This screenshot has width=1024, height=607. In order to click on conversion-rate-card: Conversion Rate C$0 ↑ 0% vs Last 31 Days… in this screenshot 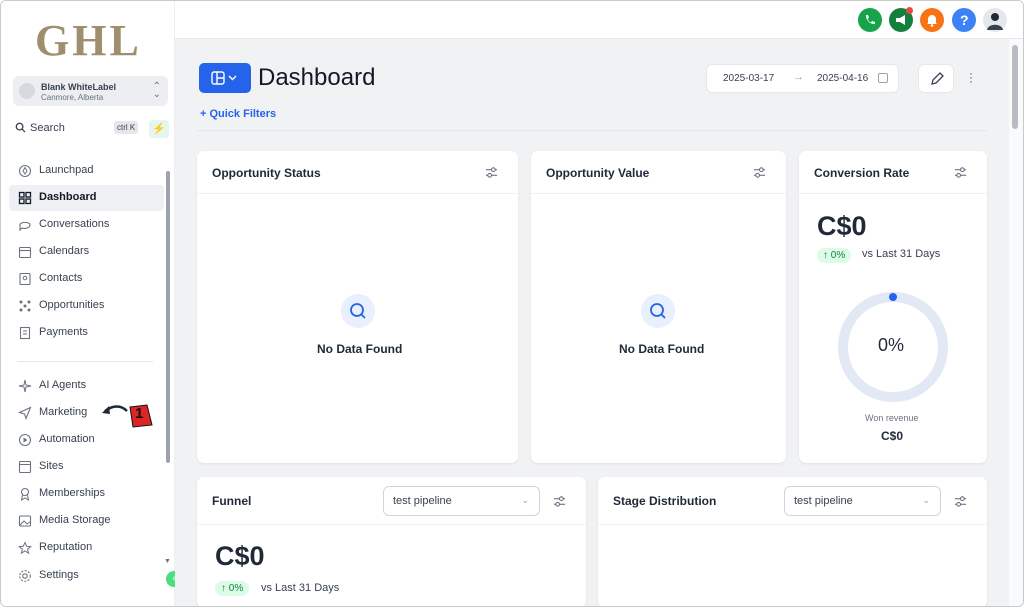, I will do `click(893, 307)`.